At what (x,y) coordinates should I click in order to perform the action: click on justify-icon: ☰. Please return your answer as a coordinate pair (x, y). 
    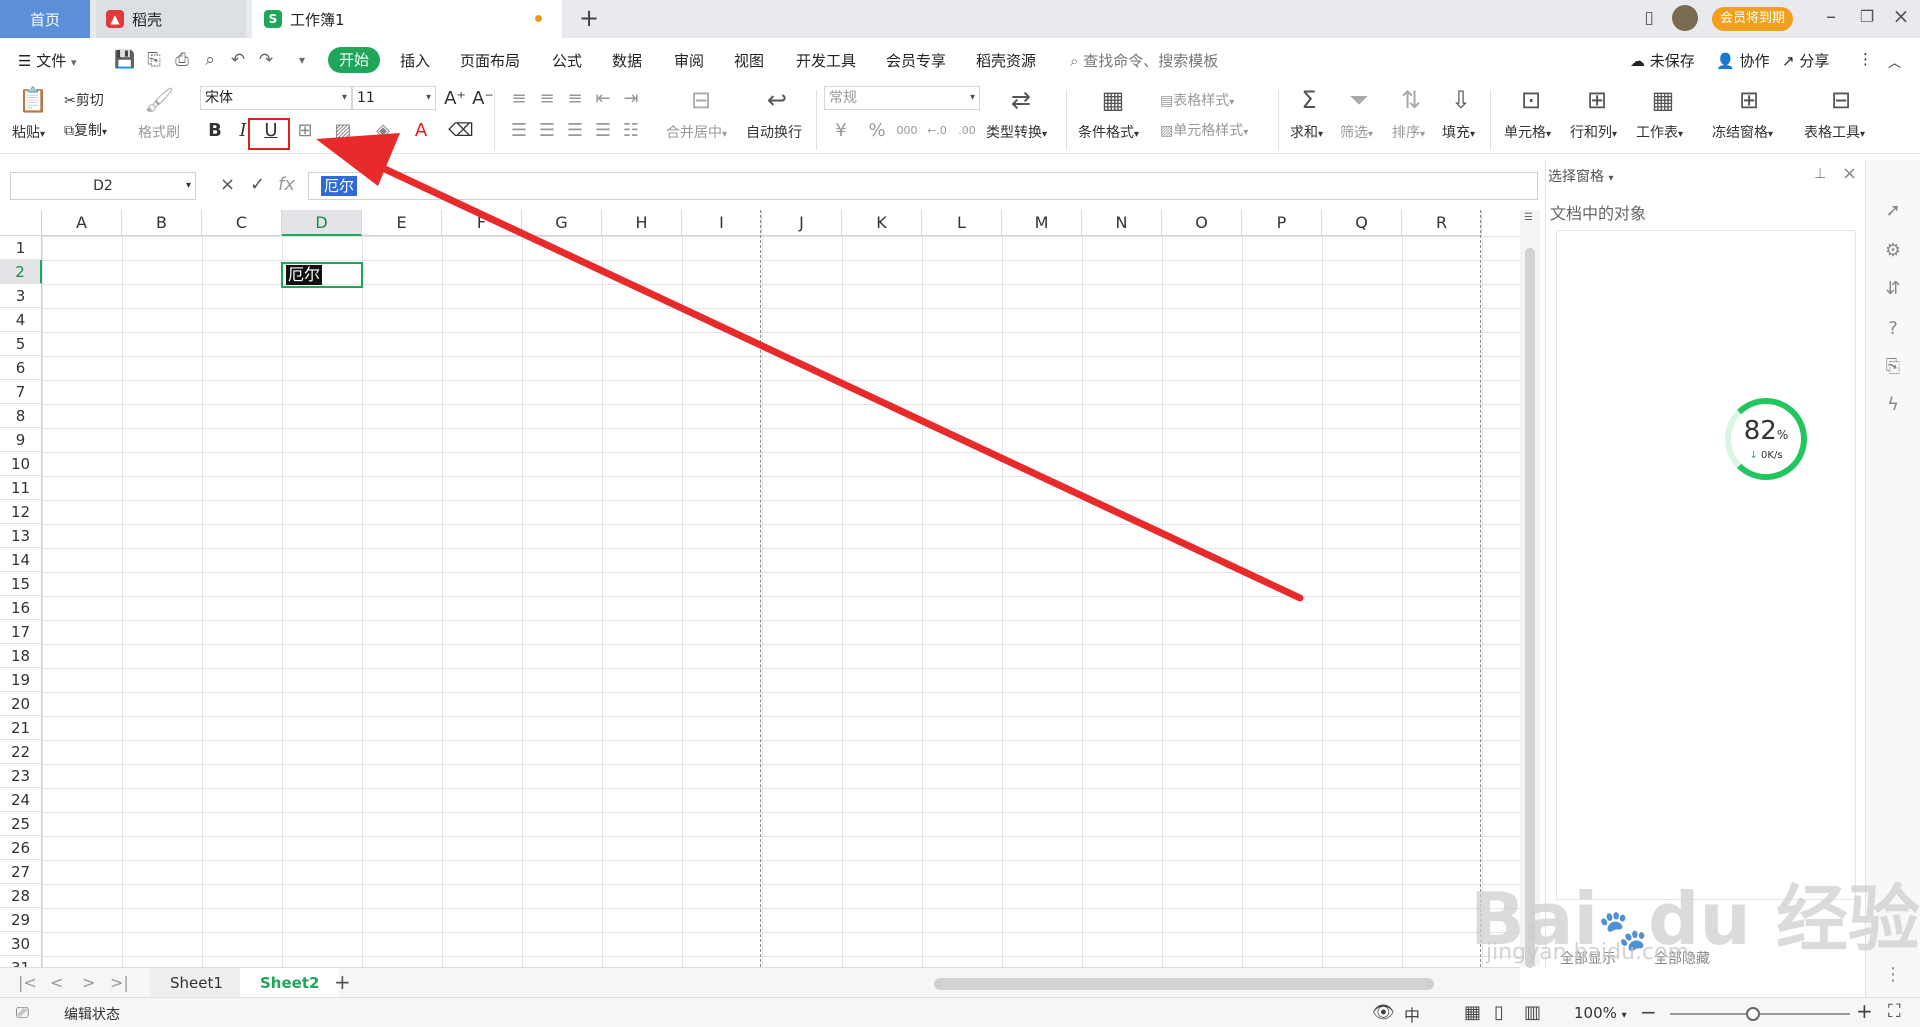
    Looking at the image, I should click on (603, 131).